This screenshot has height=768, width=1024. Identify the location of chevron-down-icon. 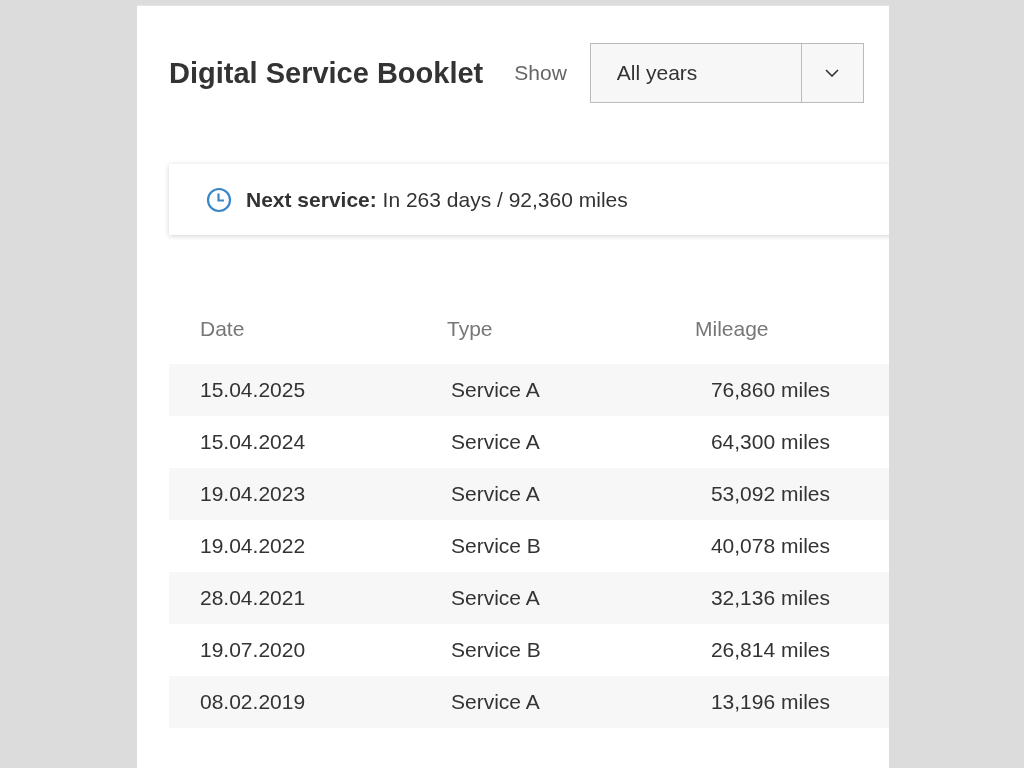
(832, 73).